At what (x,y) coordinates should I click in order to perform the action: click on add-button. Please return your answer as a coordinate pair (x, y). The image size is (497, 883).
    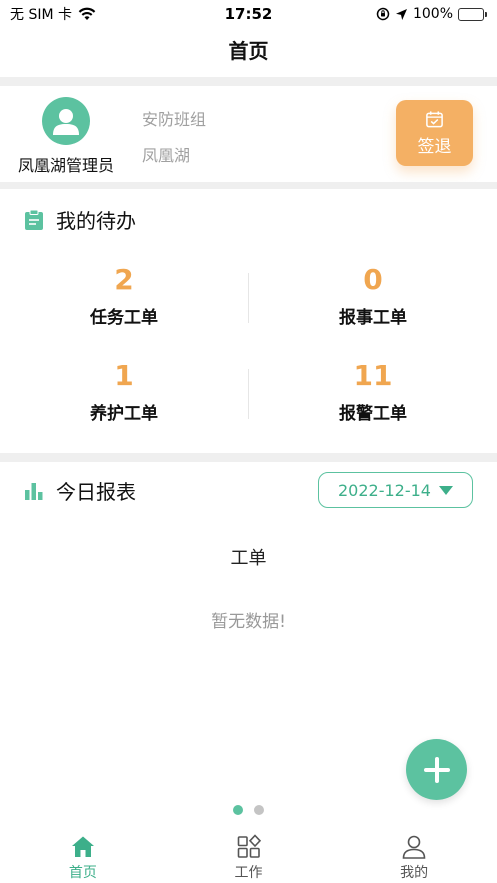
    Looking at the image, I should click on (436, 769).